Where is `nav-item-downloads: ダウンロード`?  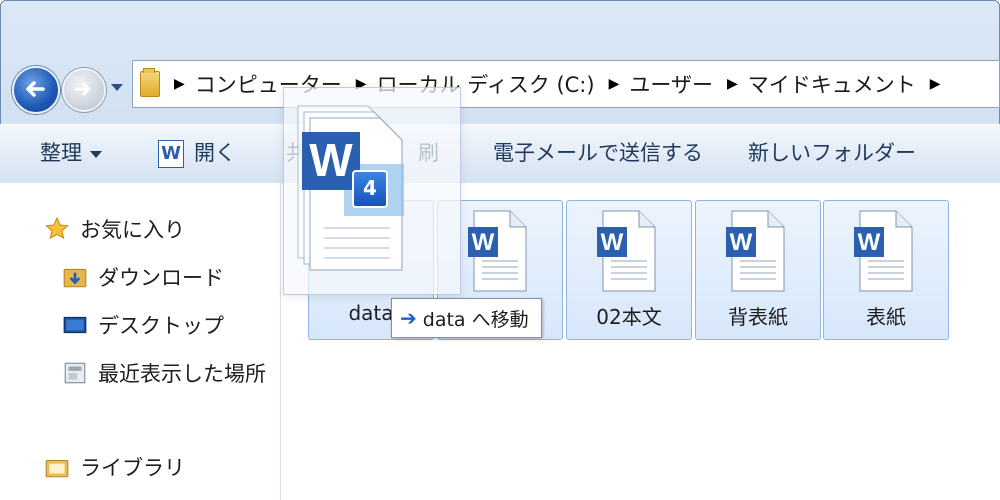 nav-item-downloads: ダウンロード is located at coordinates (143, 277).